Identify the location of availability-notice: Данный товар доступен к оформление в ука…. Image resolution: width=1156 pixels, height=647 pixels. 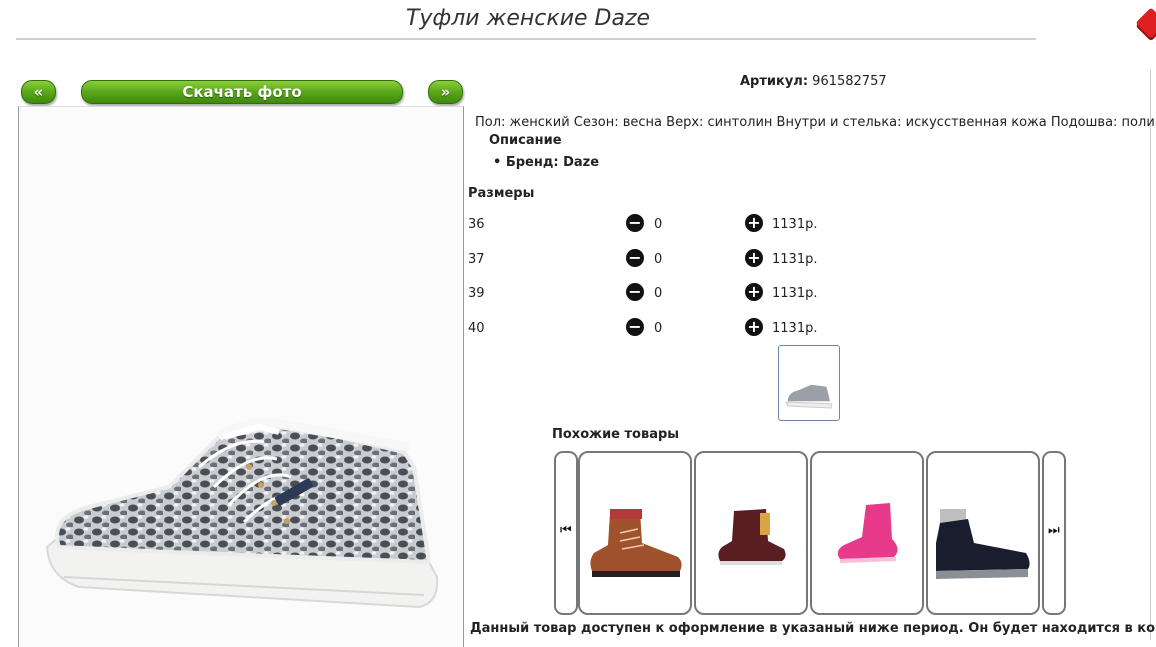
(813, 628).